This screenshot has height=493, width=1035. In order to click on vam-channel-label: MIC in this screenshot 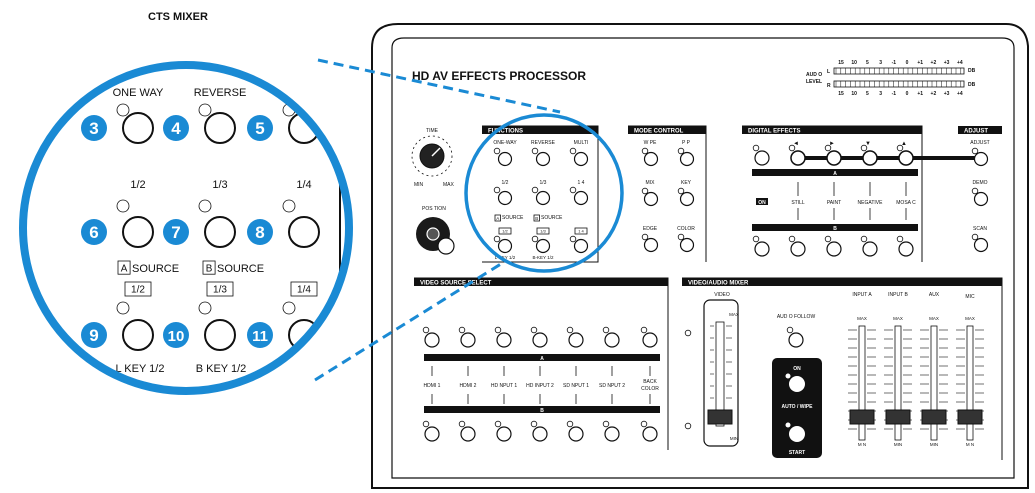, I will do `click(970, 297)`.